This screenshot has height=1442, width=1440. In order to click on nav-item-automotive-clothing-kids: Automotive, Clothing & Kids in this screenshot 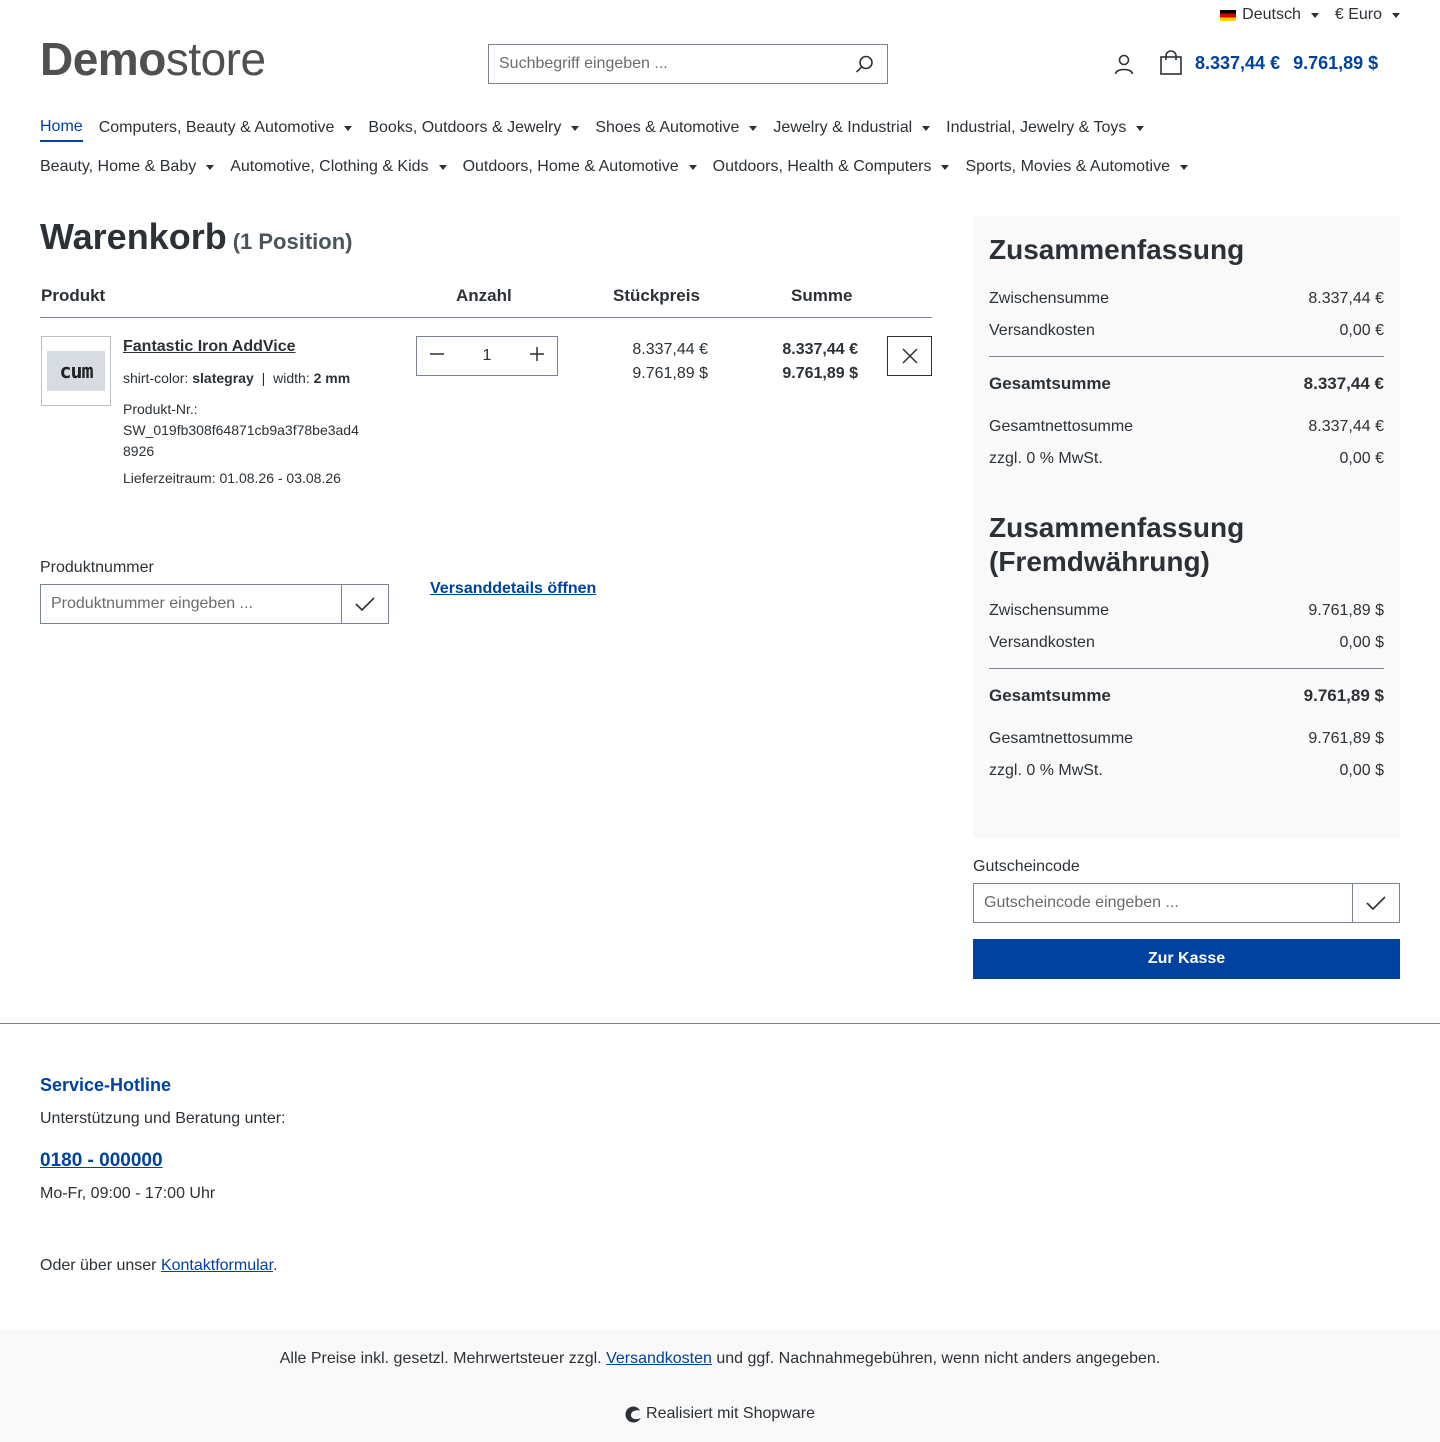, I will do `click(338, 169)`.